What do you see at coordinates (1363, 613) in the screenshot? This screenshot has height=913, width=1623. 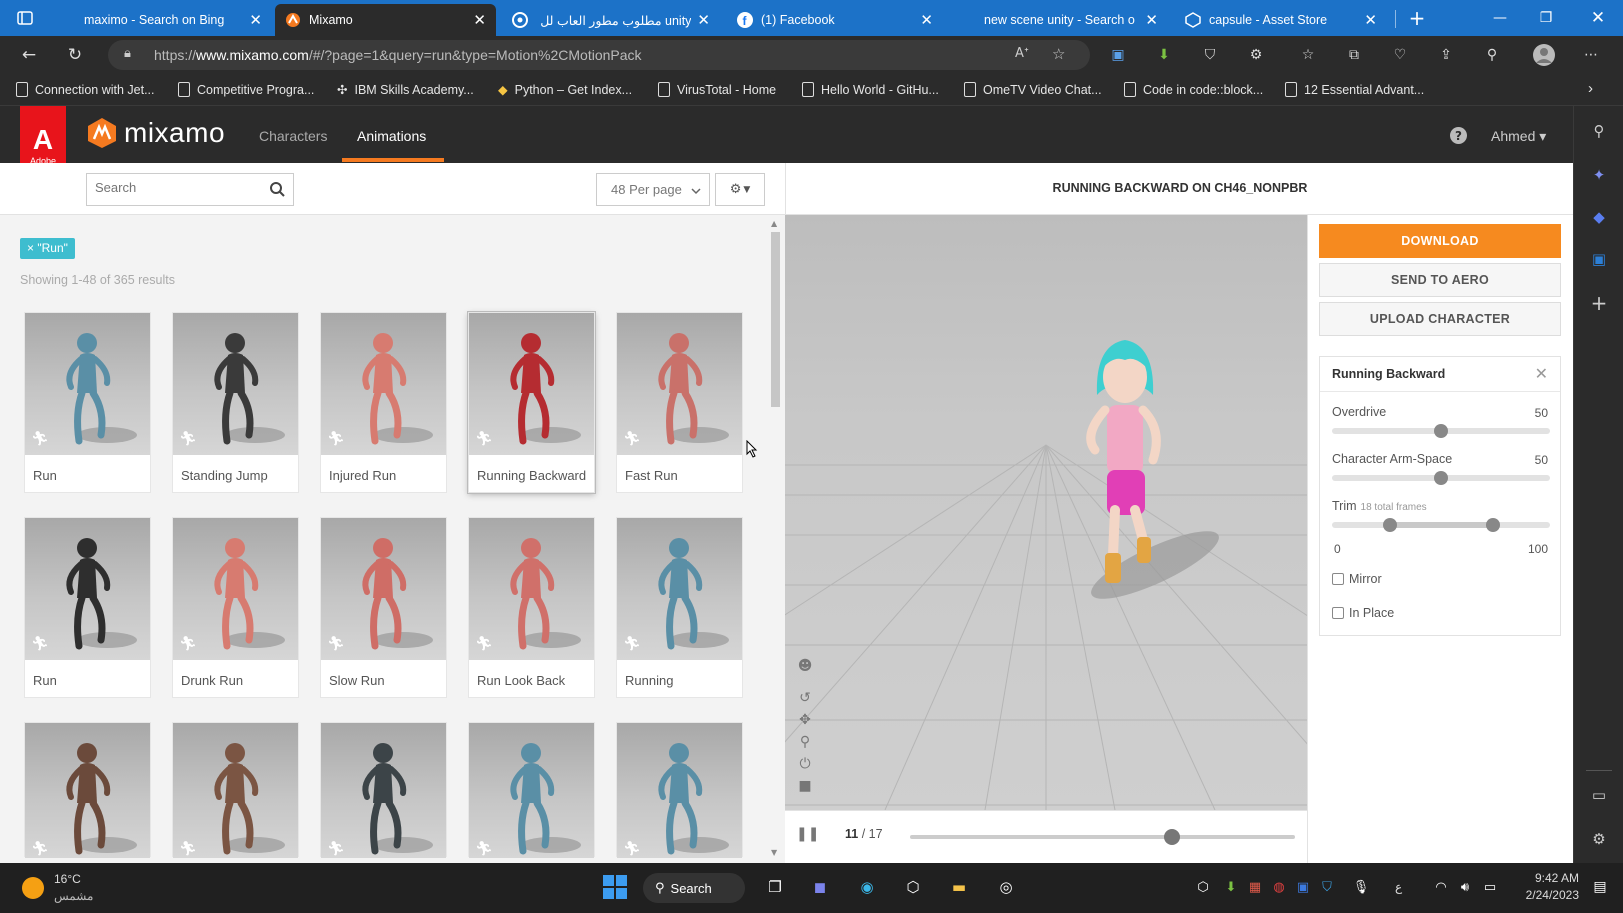 I see `in-place-checkbox: In Place` at bounding box center [1363, 613].